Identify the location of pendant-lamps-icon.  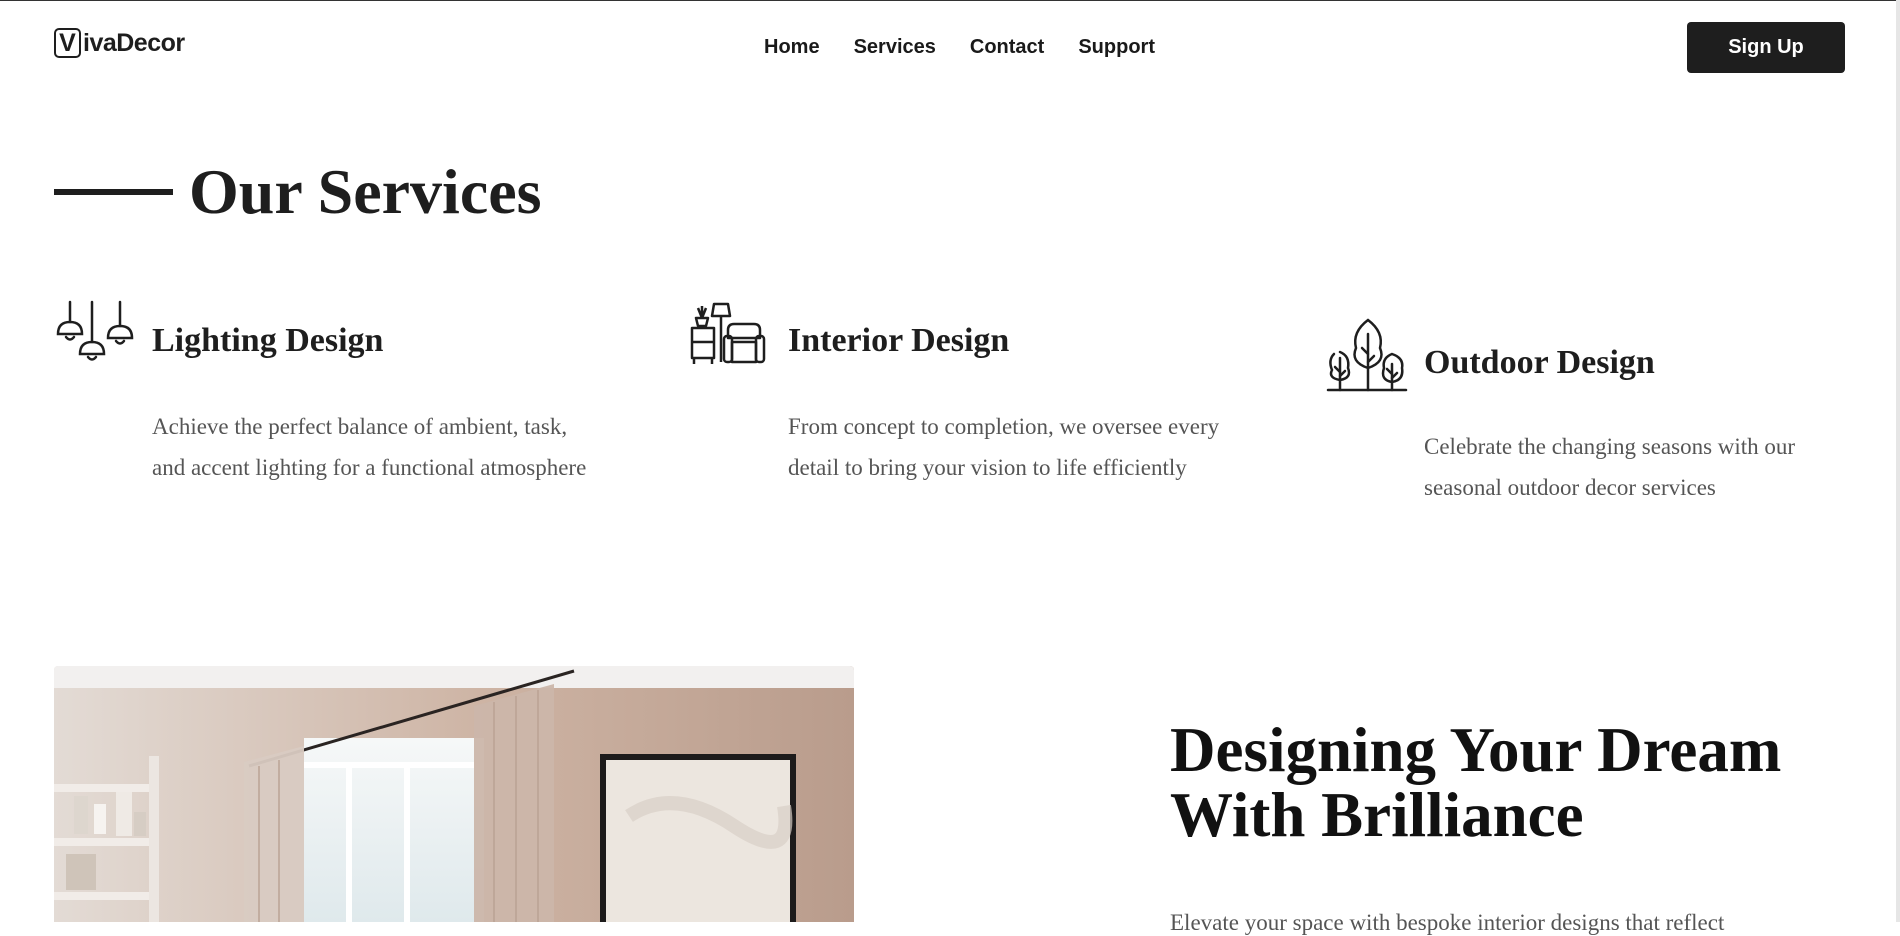
(95, 330).